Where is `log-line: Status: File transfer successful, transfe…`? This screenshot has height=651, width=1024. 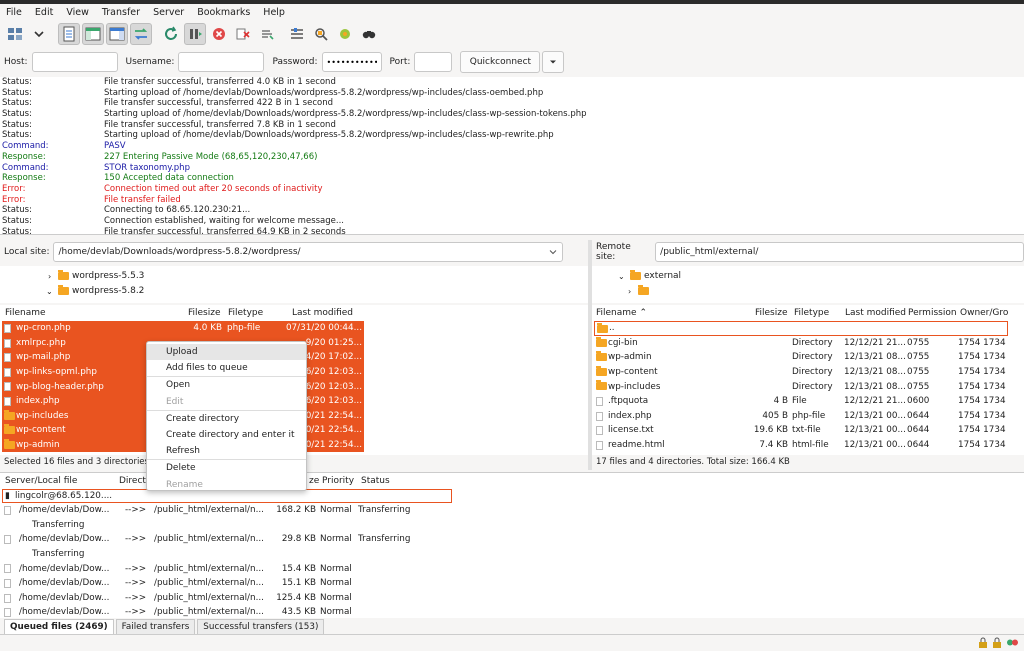 log-line: Status: File transfer successful, transfe… is located at coordinates (512, 103).